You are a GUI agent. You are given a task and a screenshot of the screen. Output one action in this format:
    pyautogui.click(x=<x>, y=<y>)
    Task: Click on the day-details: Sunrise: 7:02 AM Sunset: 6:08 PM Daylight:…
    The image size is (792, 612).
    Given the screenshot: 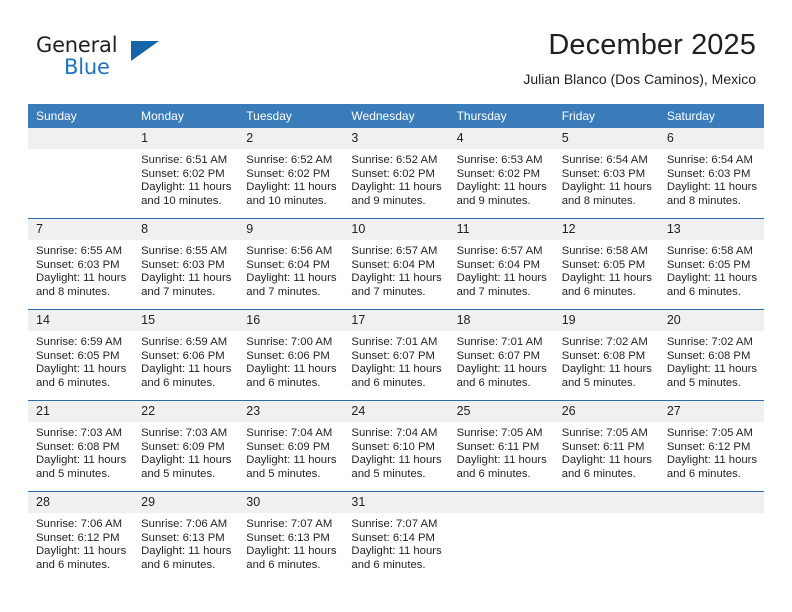 What is the action you would take?
    pyautogui.click(x=711, y=360)
    